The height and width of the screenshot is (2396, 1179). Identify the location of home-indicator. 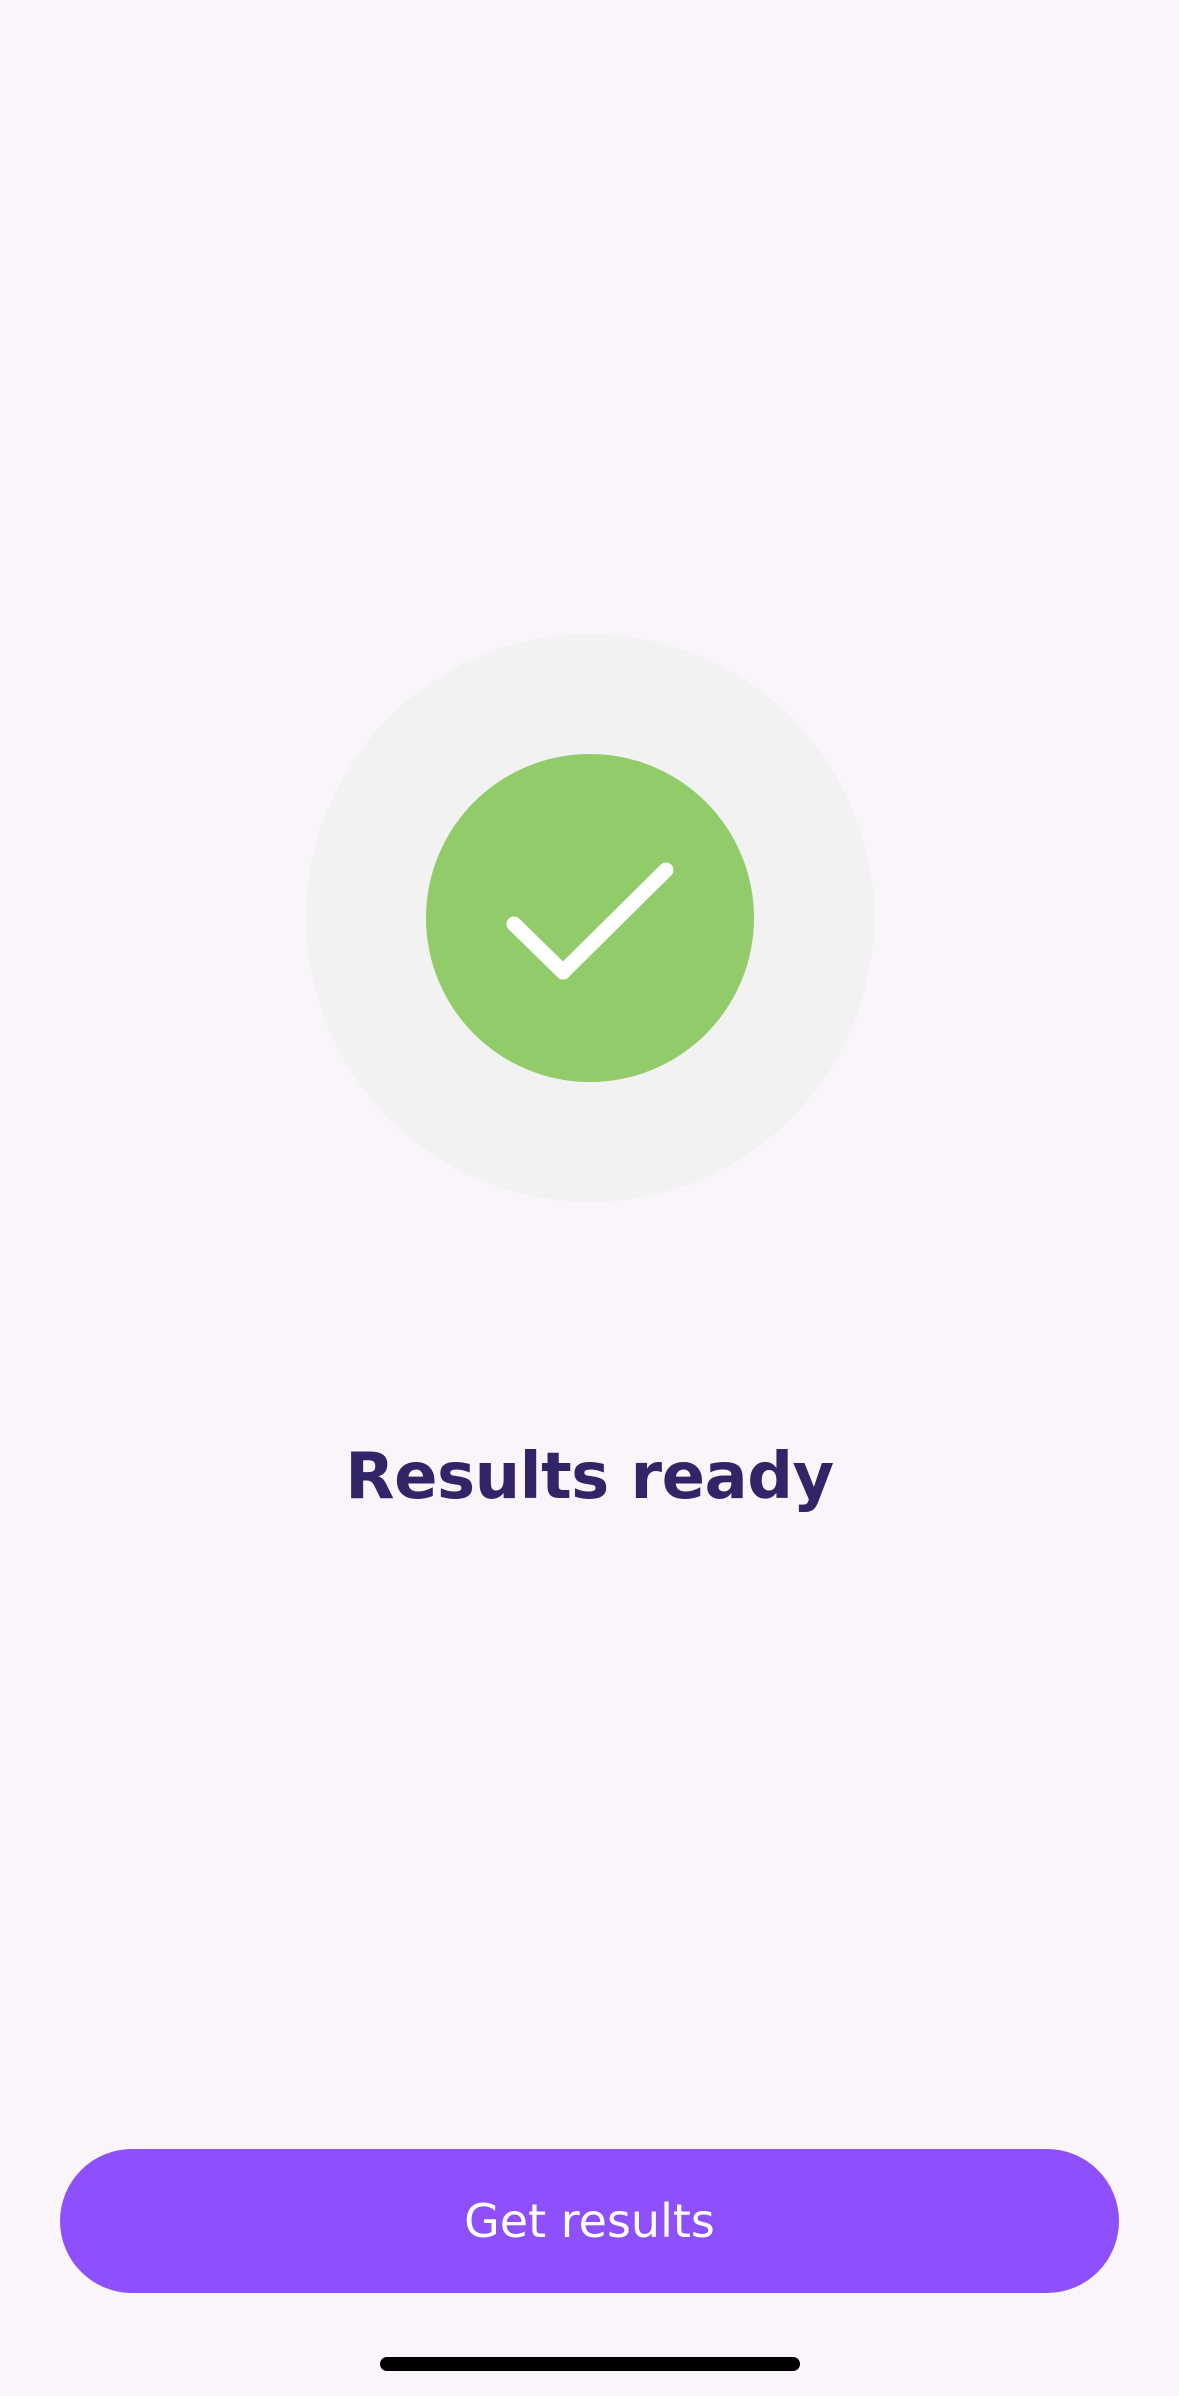
(590, 2364).